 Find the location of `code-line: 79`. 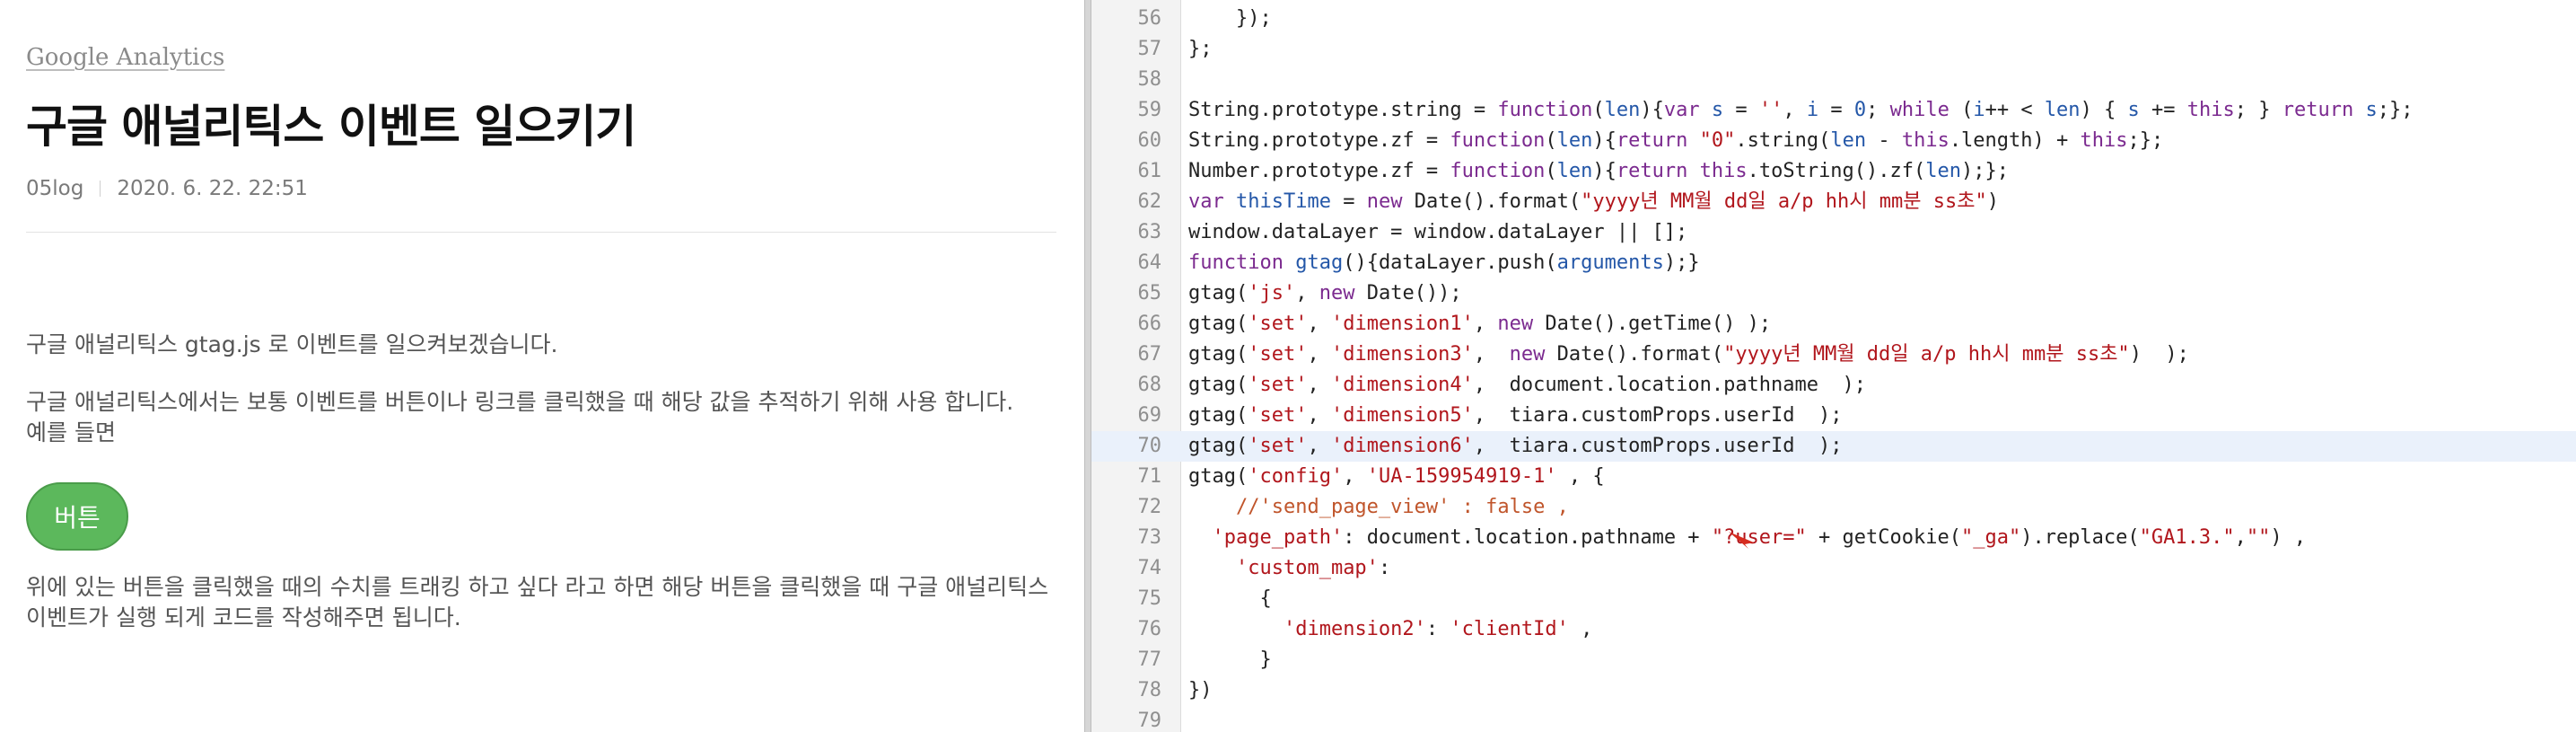

code-line: 79 is located at coordinates (1833, 719).